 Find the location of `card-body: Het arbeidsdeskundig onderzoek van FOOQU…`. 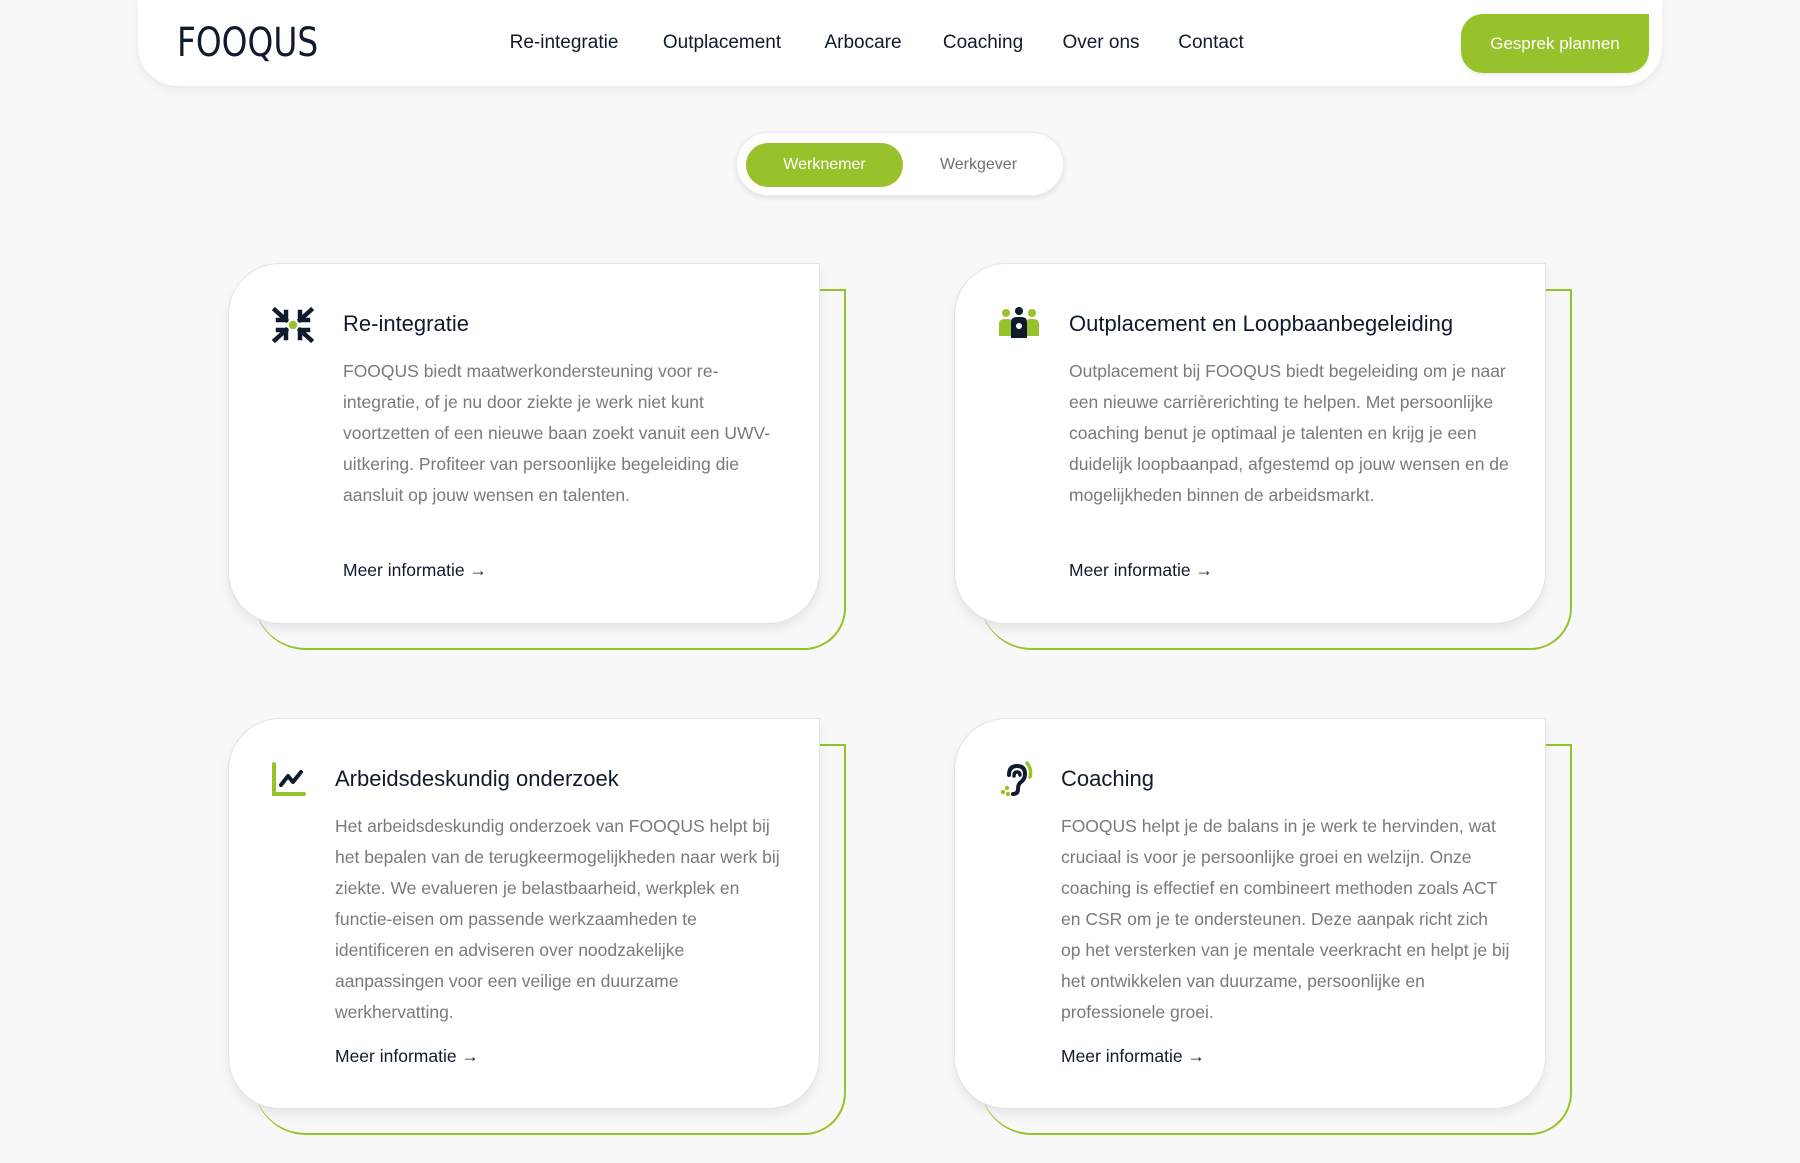

card-body: Het arbeidsdeskundig onderzoek van FOOQU… is located at coordinates (557, 919).